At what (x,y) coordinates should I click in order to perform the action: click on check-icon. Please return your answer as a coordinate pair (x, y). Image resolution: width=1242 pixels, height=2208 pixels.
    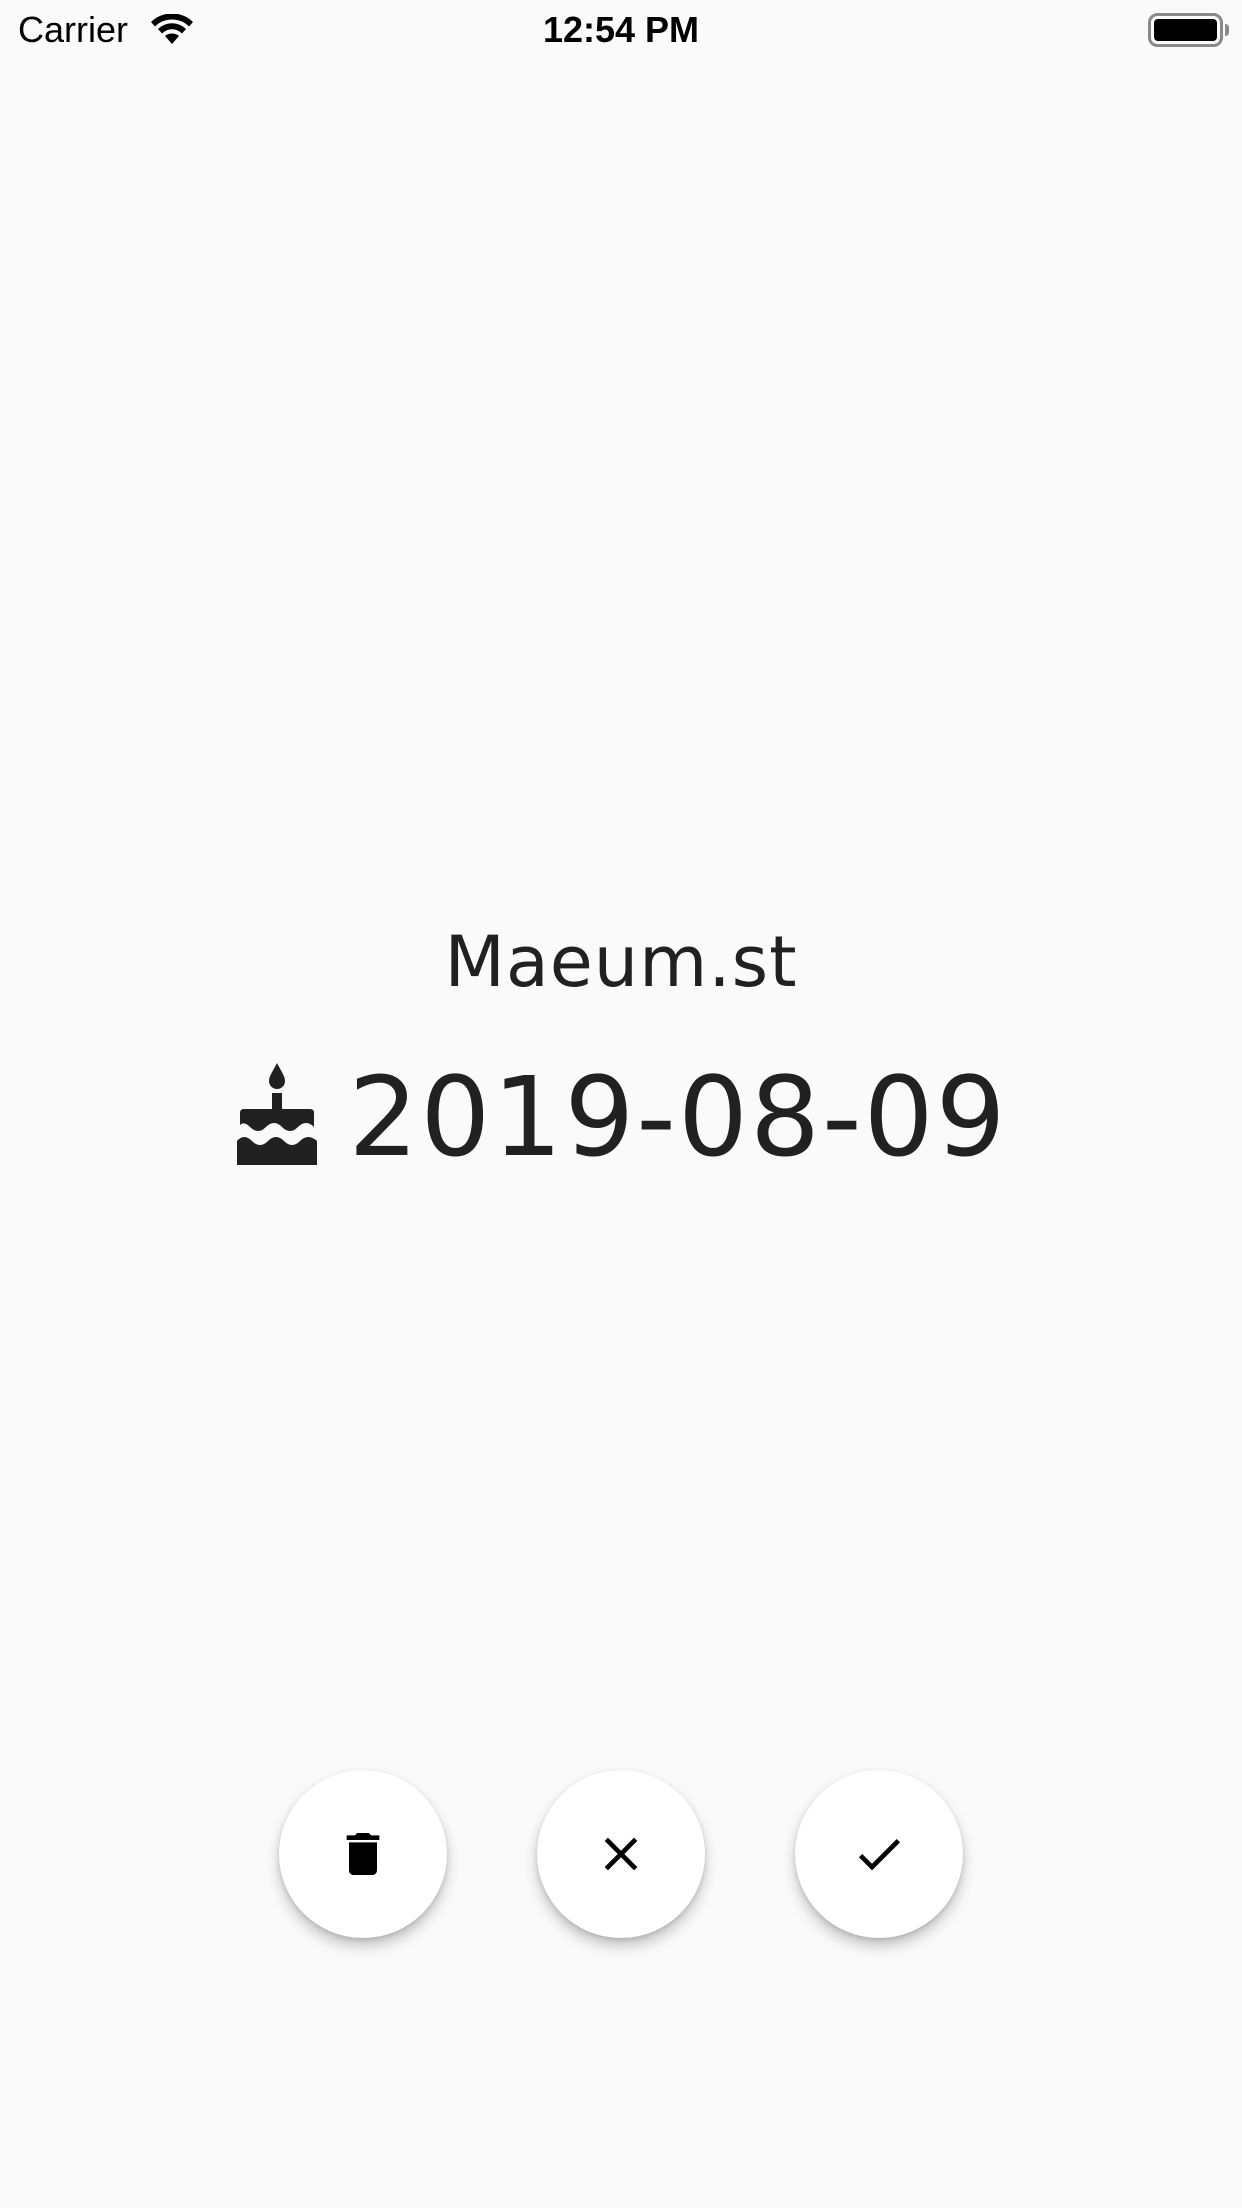
    Looking at the image, I should click on (879, 1855).